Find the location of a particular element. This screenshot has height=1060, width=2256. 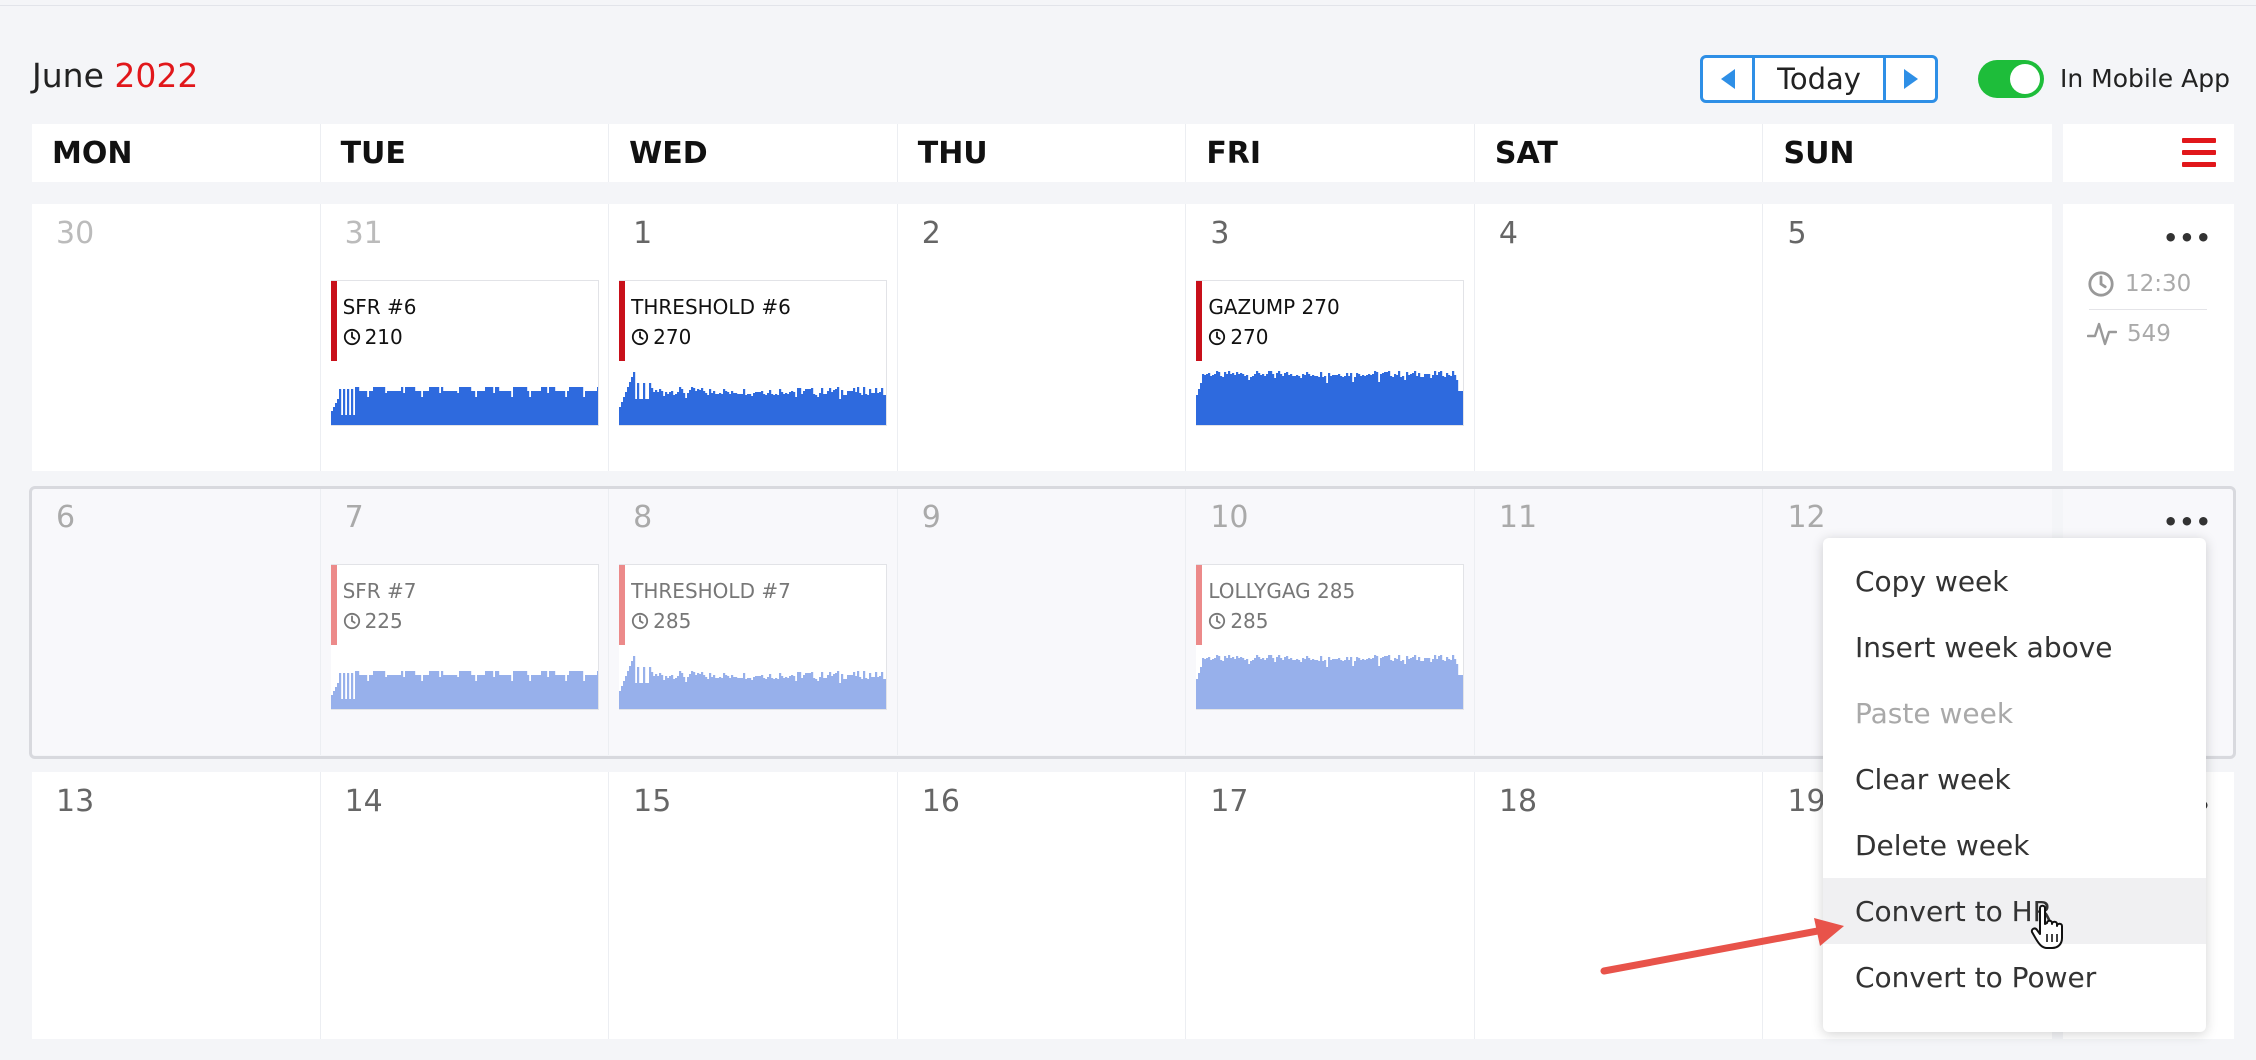

mobile-app-label: In Mobile App is located at coordinates (2145, 78).